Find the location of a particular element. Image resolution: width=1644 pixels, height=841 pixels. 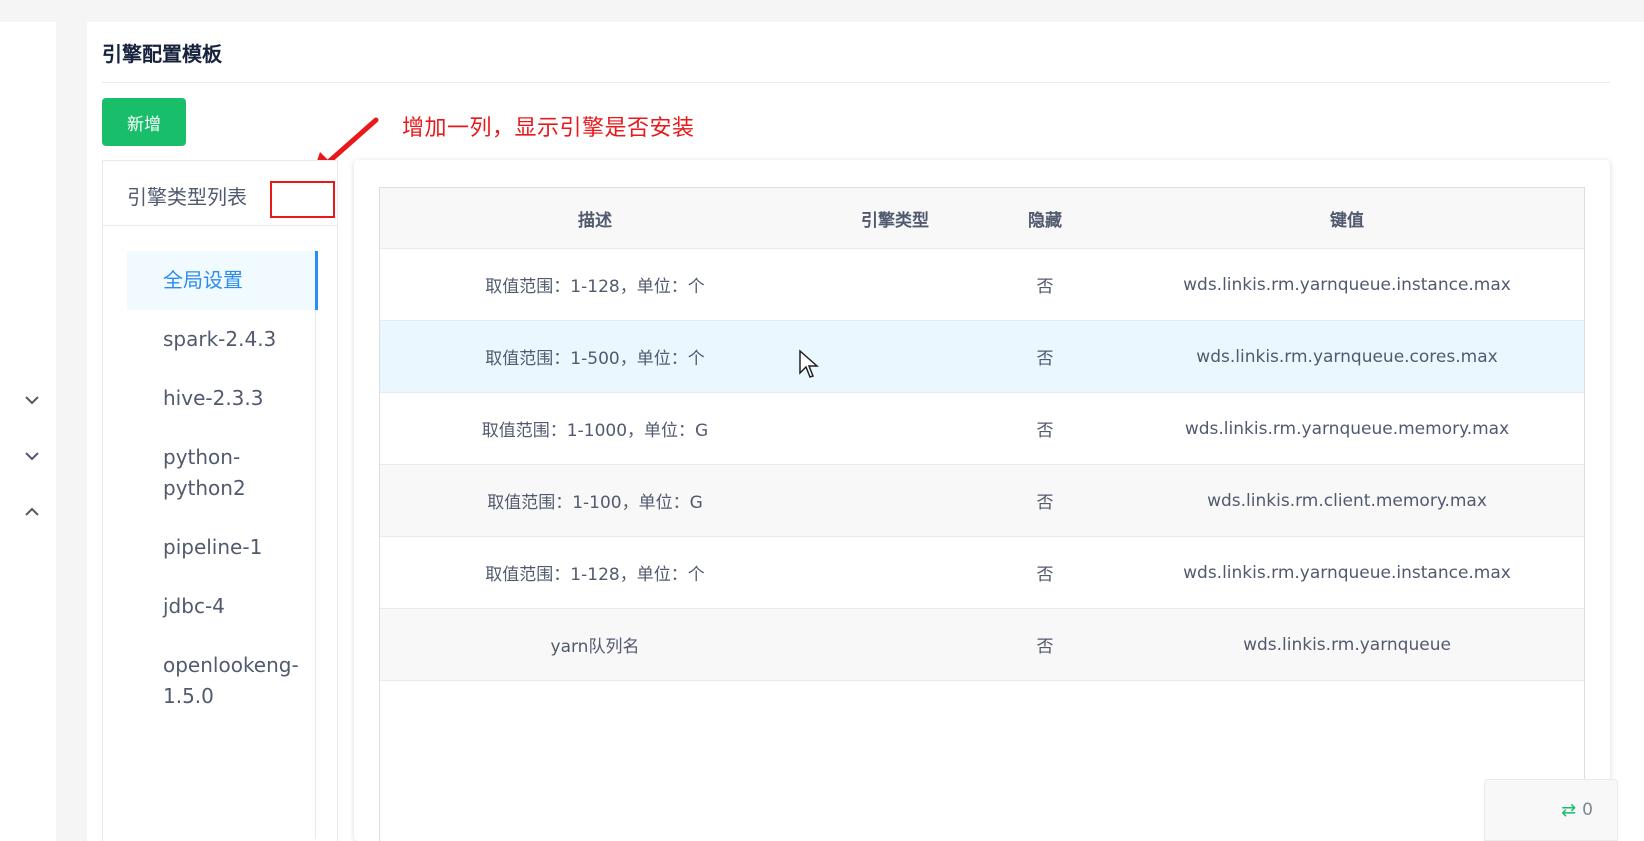

engine-item-spark: spark-2.4.3 is located at coordinates (205, 339).